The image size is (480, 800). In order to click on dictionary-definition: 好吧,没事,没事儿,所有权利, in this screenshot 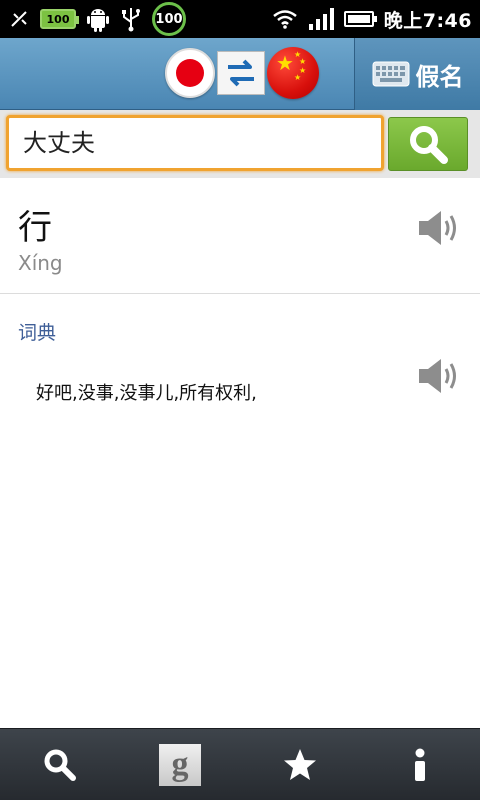, I will do `click(146, 393)`.